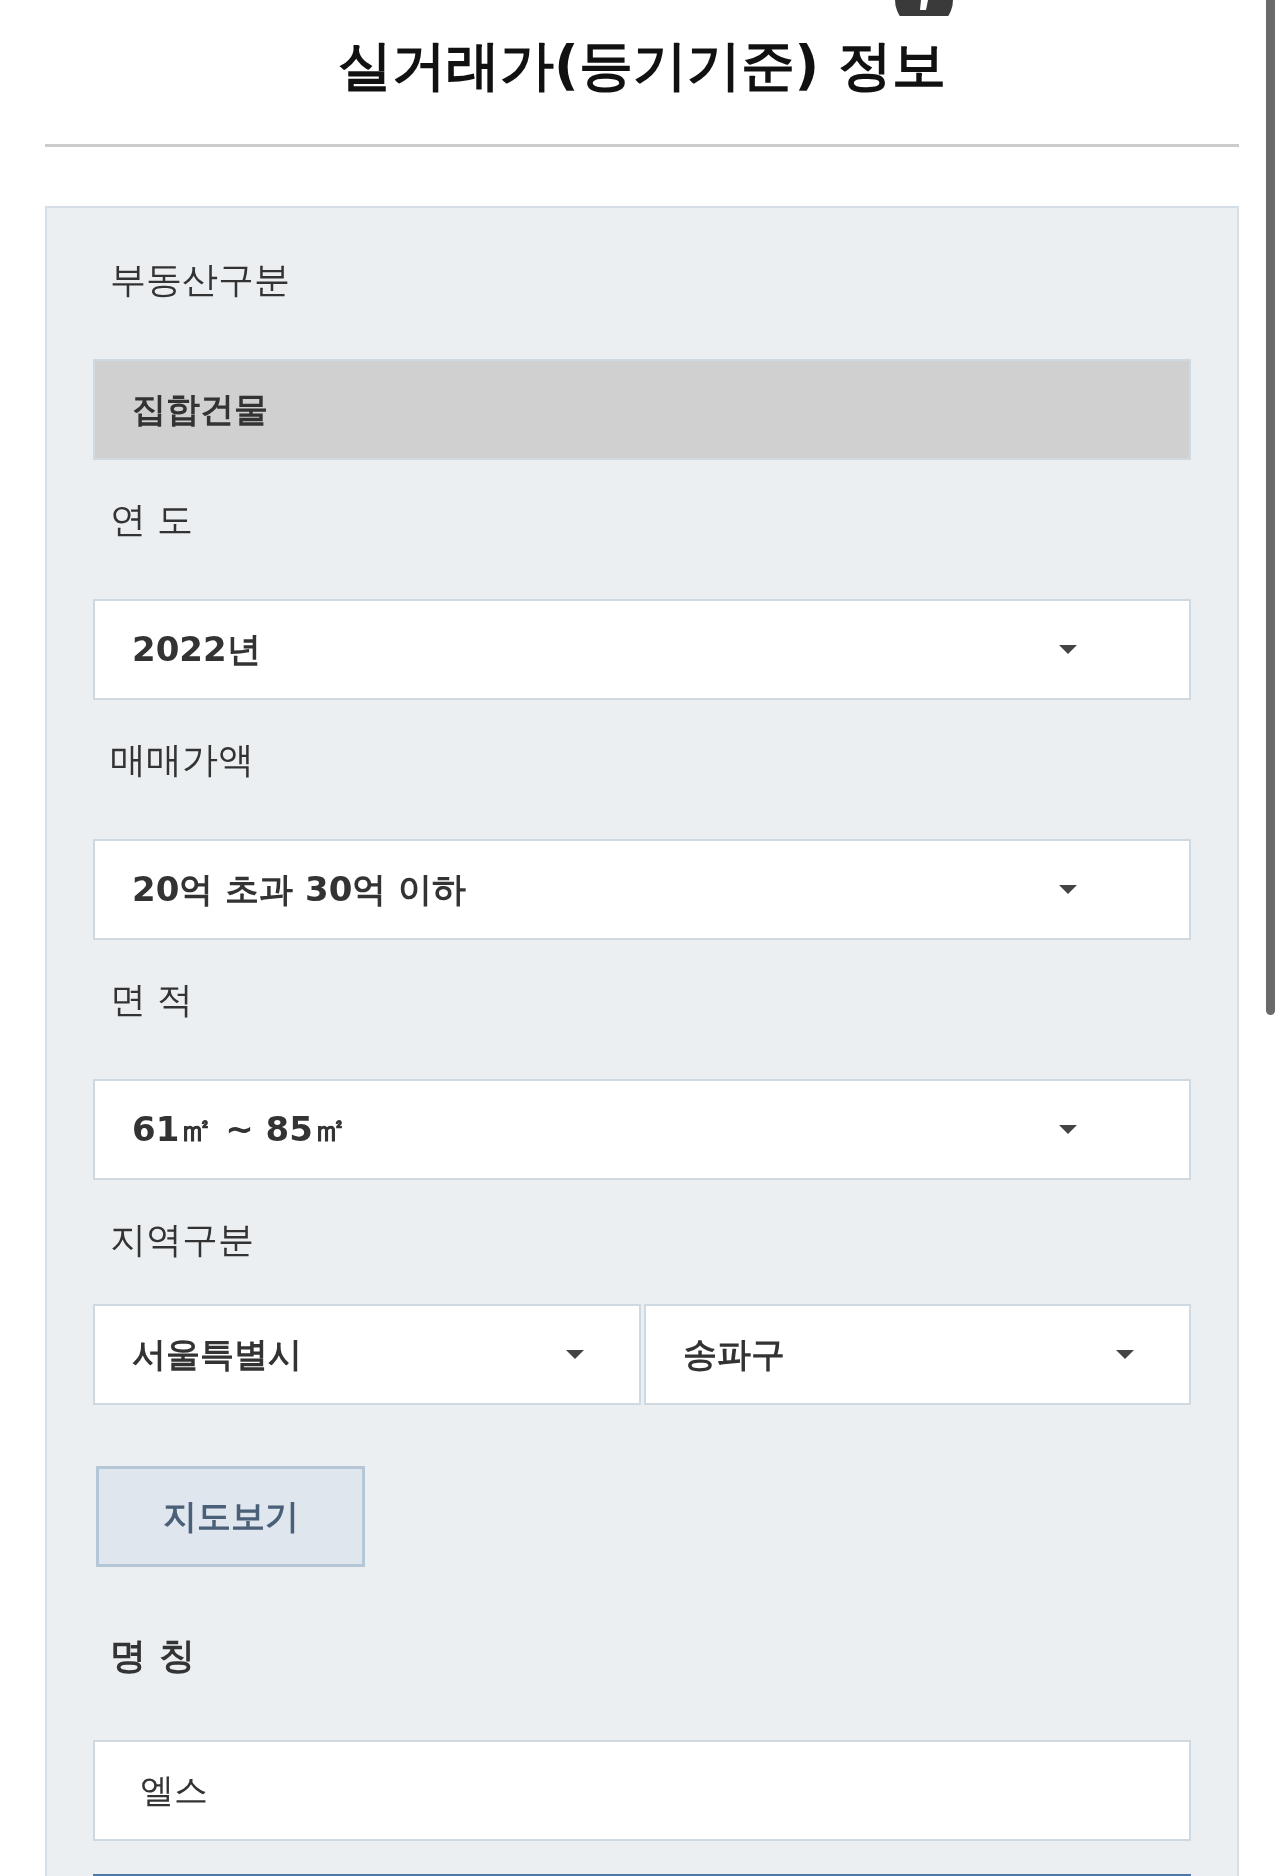  What do you see at coordinates (152, 1000) in the screenshot?
I see `field-label: 면 적` at bounding box center [152, 1000].